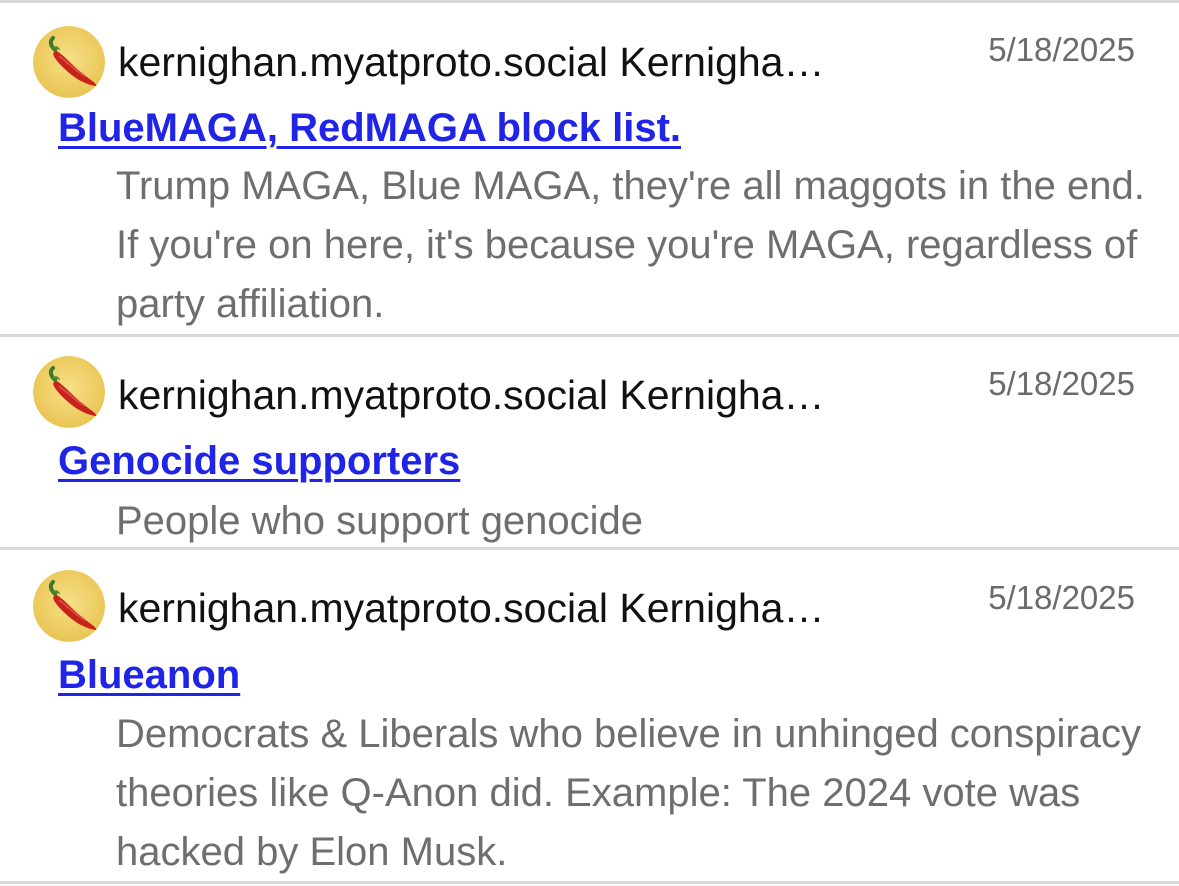 The width and height of the screenshot is (1179, 886). What do you see at coordinates (259, 461) in the screenshot?
I see `list-title-link: Genocide supporters` at bounding box center [259, 461].